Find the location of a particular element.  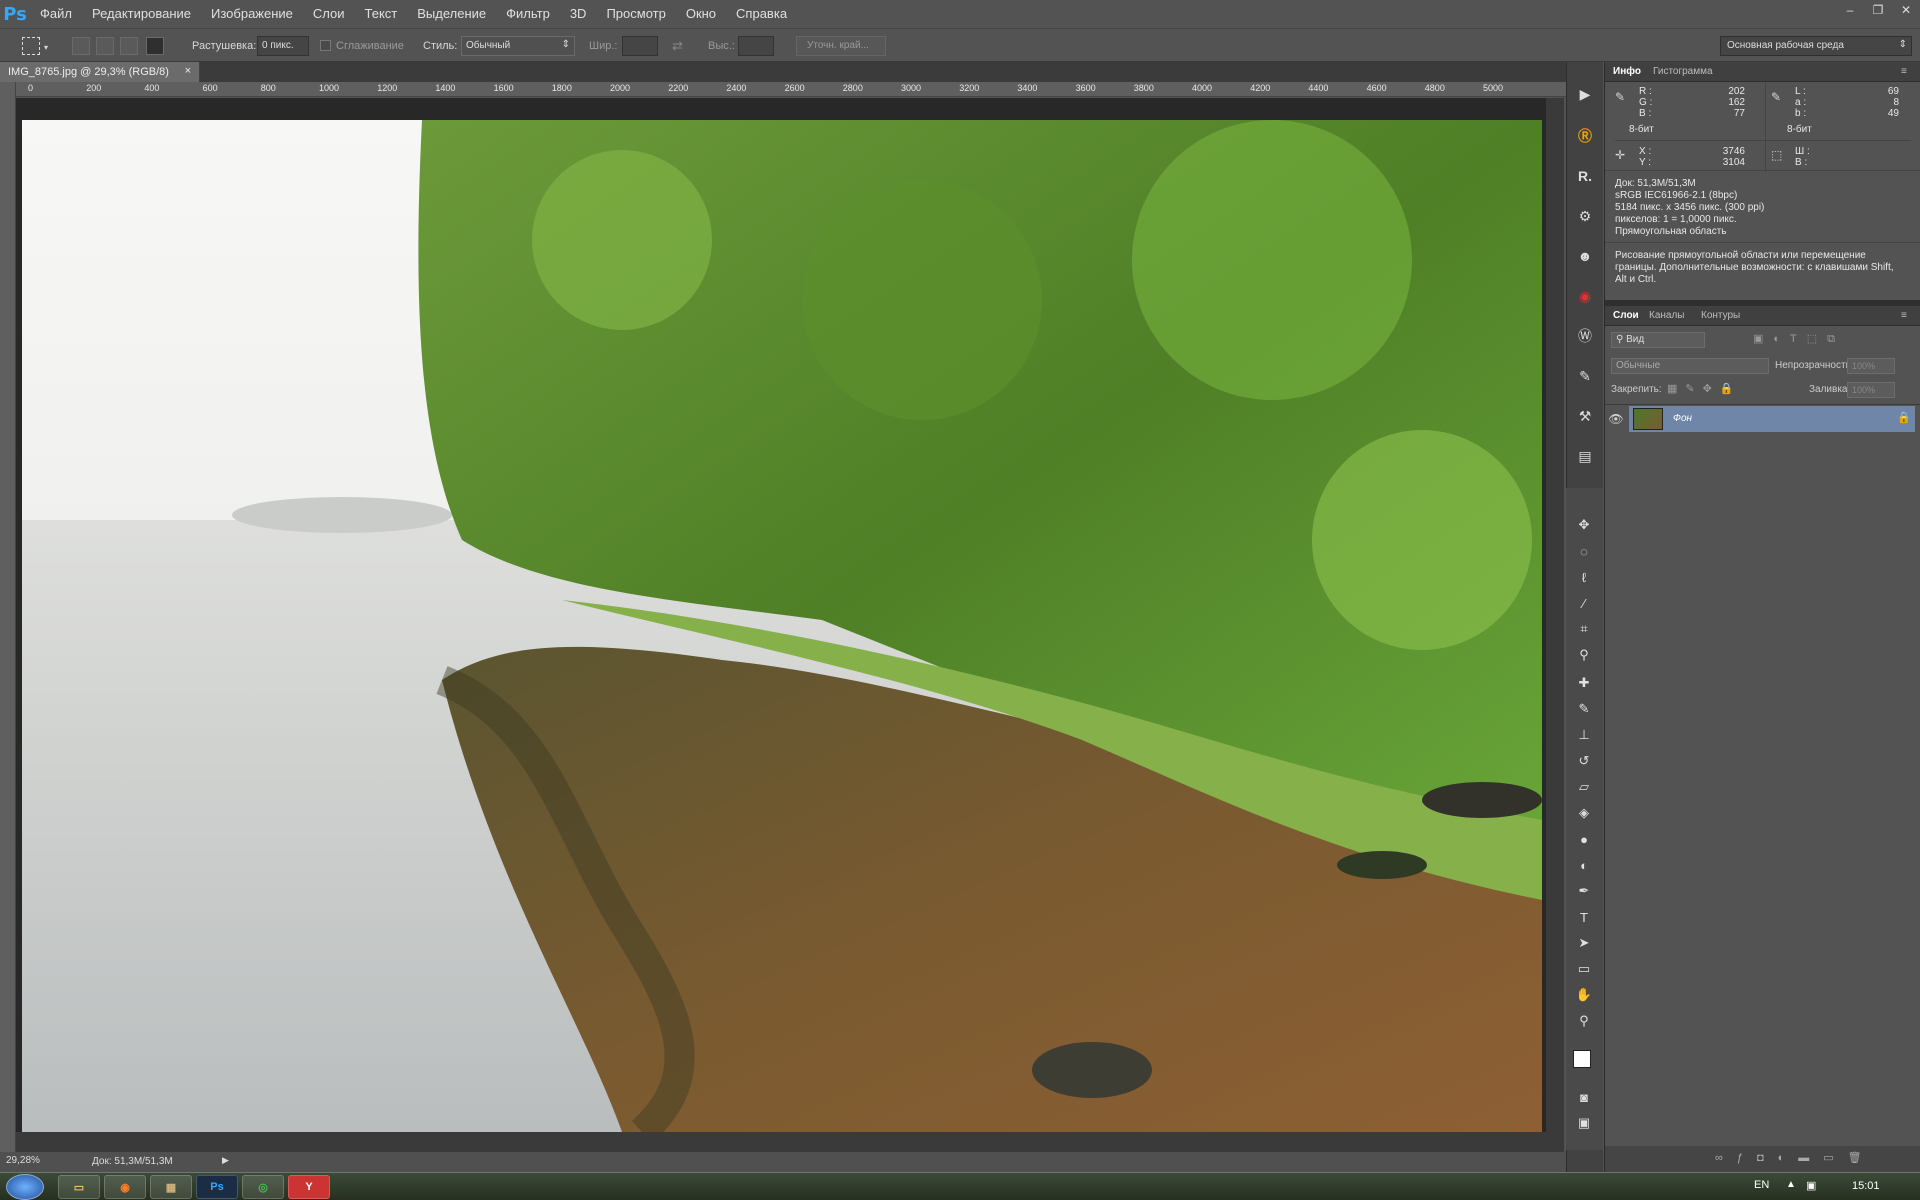

menu-item: Просмотр is located at coordinates (635, 14).